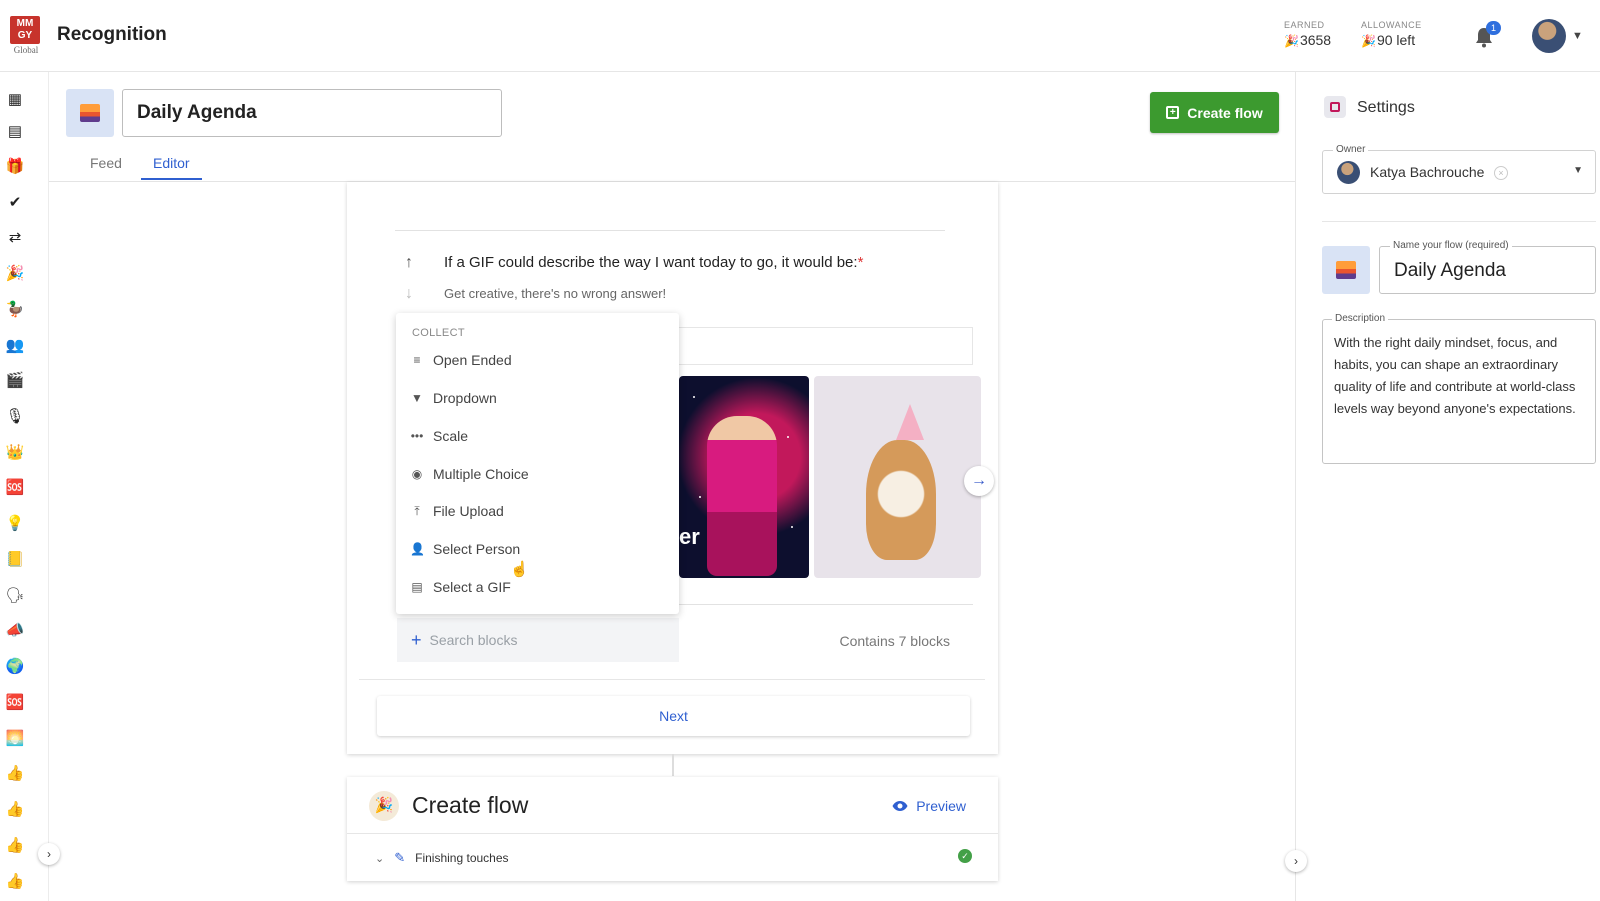 Image resolution: width=1600 pixels, height=901 pixels. What do you see at coordinates (468, 511) in the screenshot?
I see `menu-item-label: File Upload` at bounding box center [468, 511].